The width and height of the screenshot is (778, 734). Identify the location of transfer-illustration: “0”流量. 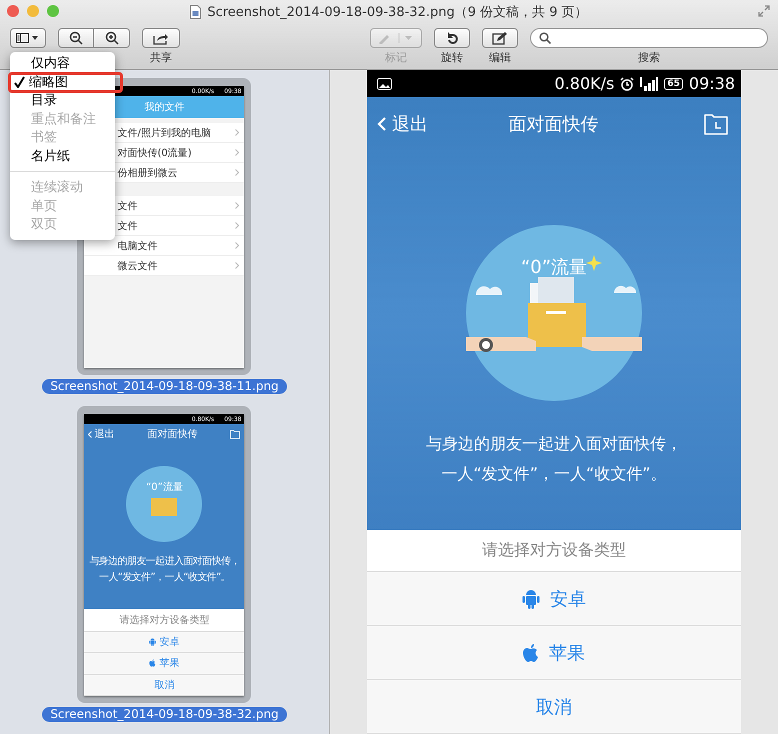
(164, 504).